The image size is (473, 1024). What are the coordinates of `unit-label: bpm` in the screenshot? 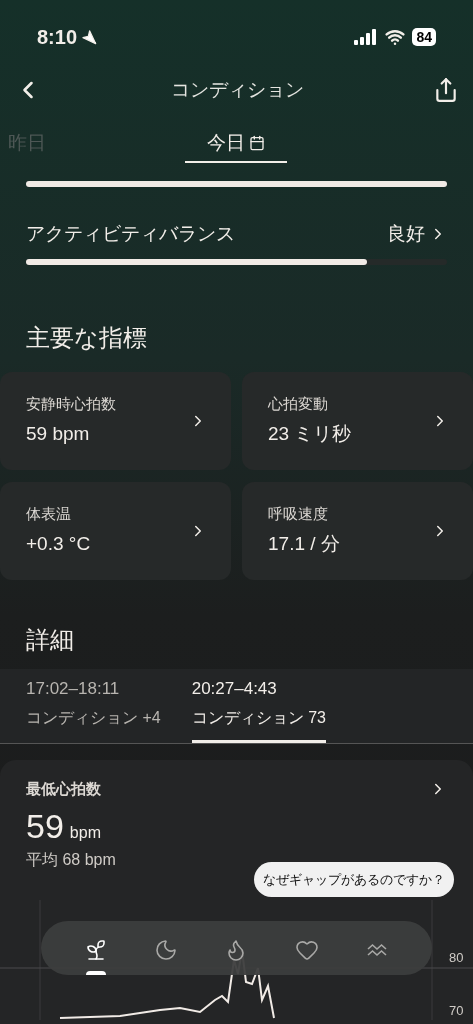 It's located at (85, 833).